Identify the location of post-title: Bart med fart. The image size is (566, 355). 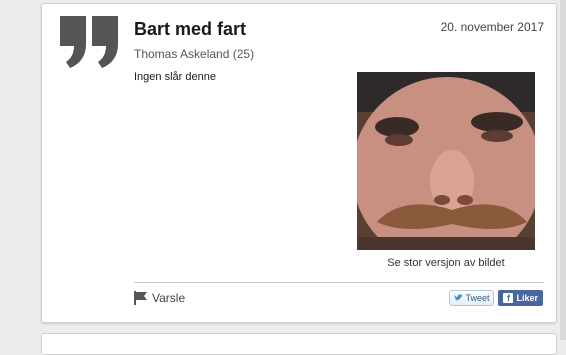
(190, 29).